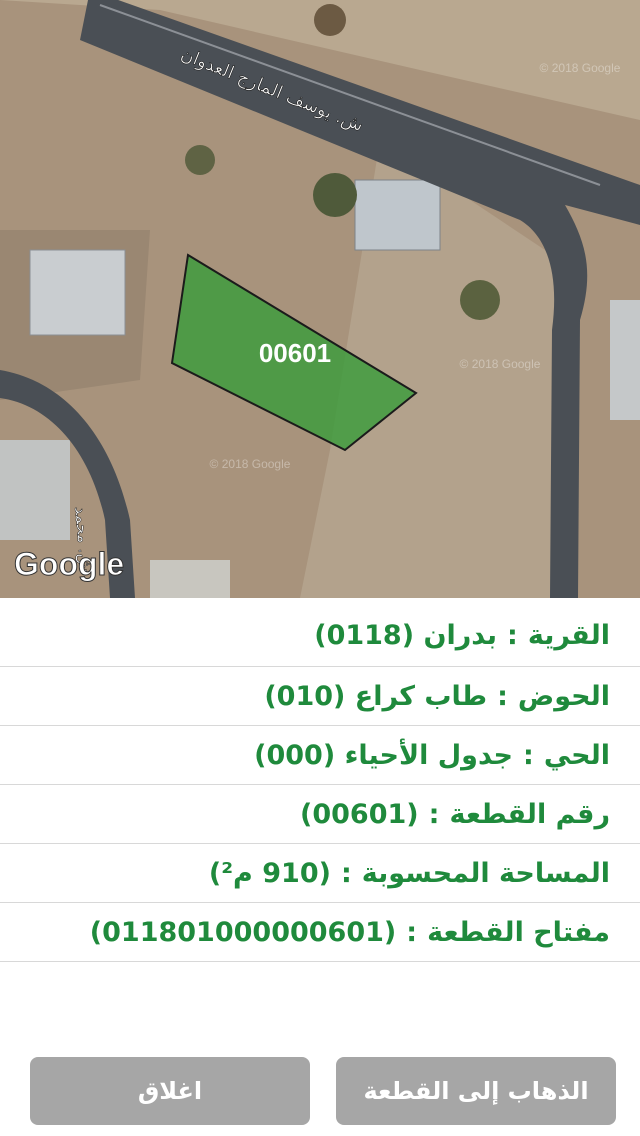 The image size is (640, 1136). Describe the element at coordinates (376, 696) in the screenshot. I see `basin-value: طاب كراع (010)` at that location.